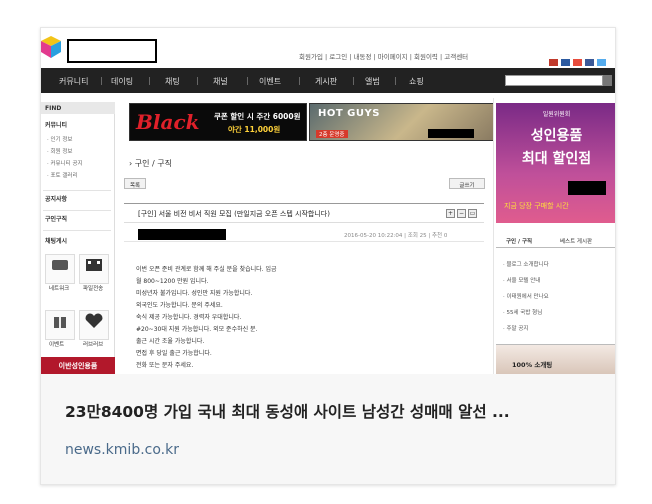 The height and width of the screenshot is (504, 652). Describe the element at coordinates (516, 328) in the screenshot. I see `right-list-item: · 주말 공지` at that location.